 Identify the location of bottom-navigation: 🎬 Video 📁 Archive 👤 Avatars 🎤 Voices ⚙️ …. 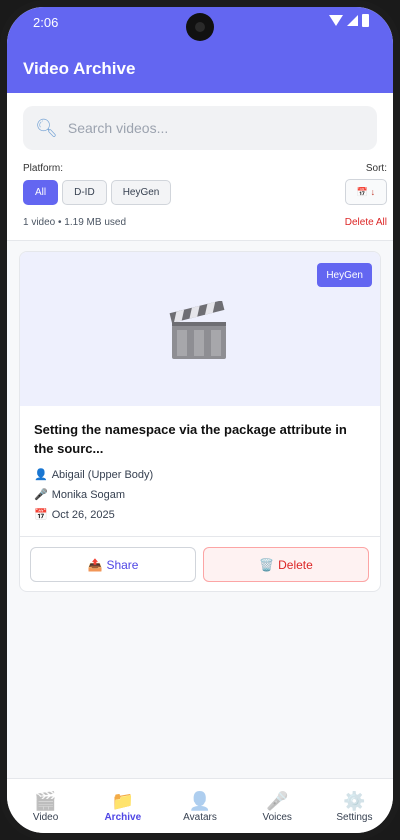
(200, 805).